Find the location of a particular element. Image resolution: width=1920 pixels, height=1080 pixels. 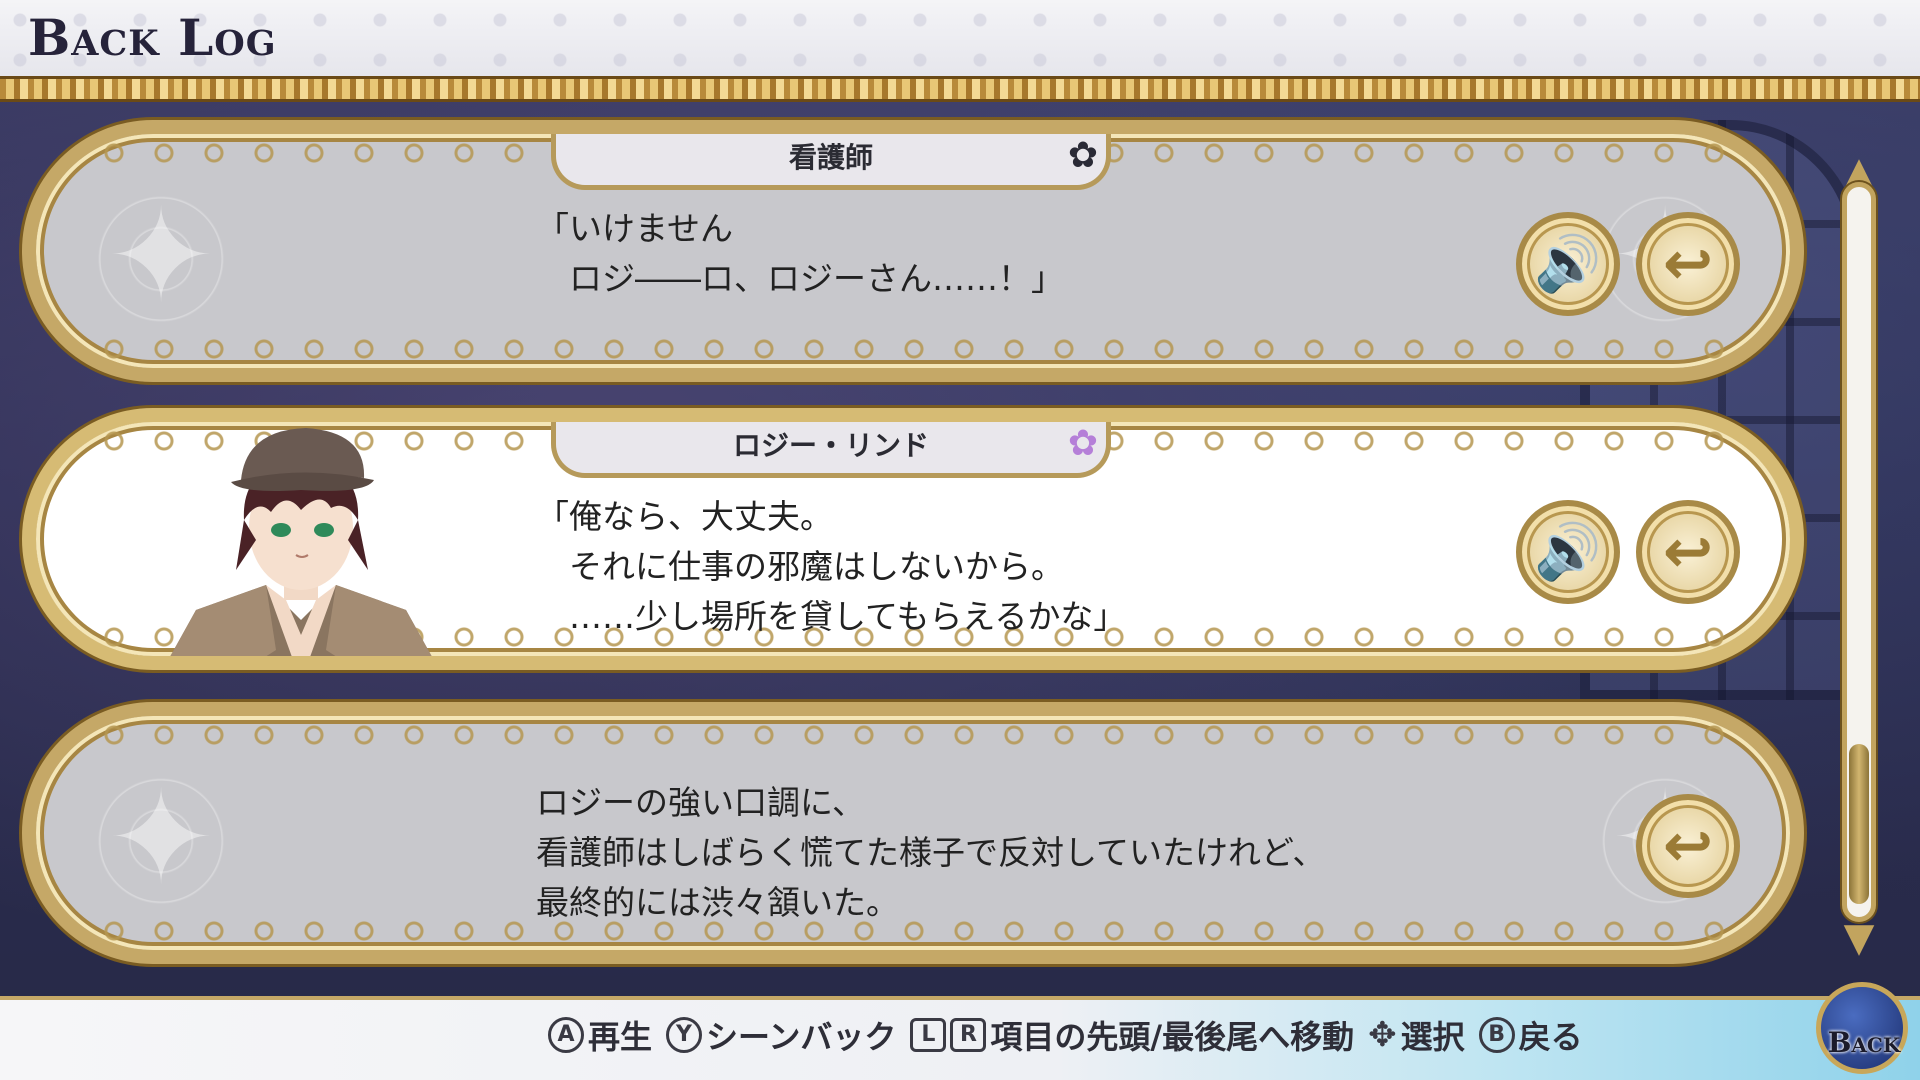

button-r-icon: R is located at coordinates (968, 1035).